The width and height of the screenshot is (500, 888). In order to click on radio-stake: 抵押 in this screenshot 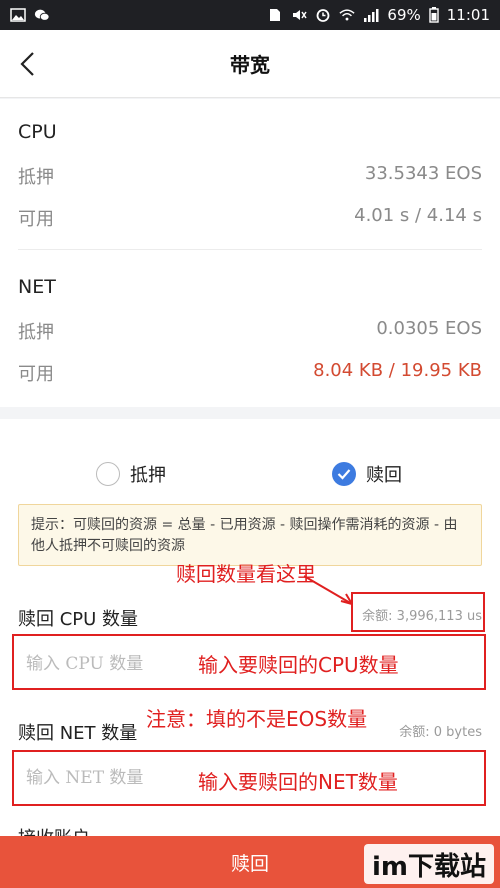, I will do `click(131, 474)`.